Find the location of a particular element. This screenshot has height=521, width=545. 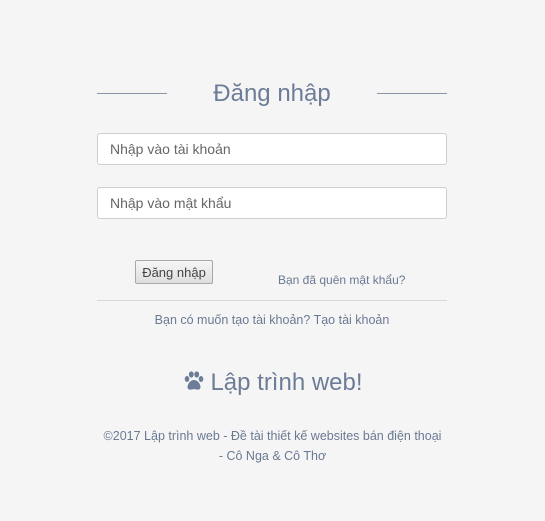

heading-divider-right is located at coordinates (412, 93).